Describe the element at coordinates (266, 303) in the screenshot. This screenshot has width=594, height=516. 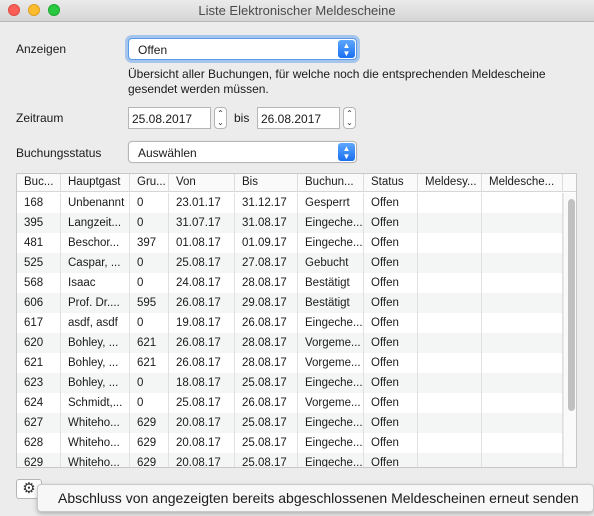
I see `cell-col-bis: 29.08.17` at that location.